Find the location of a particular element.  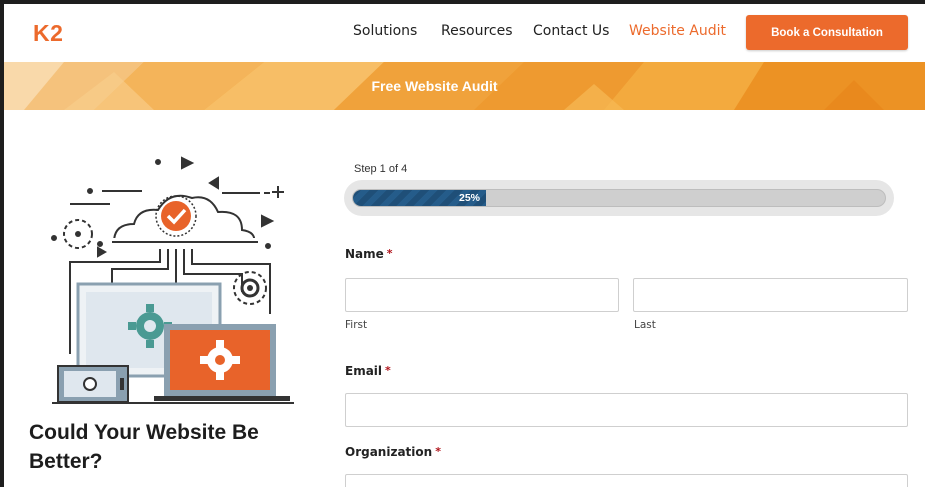

last-name-input is located at coordinates (770, 295).